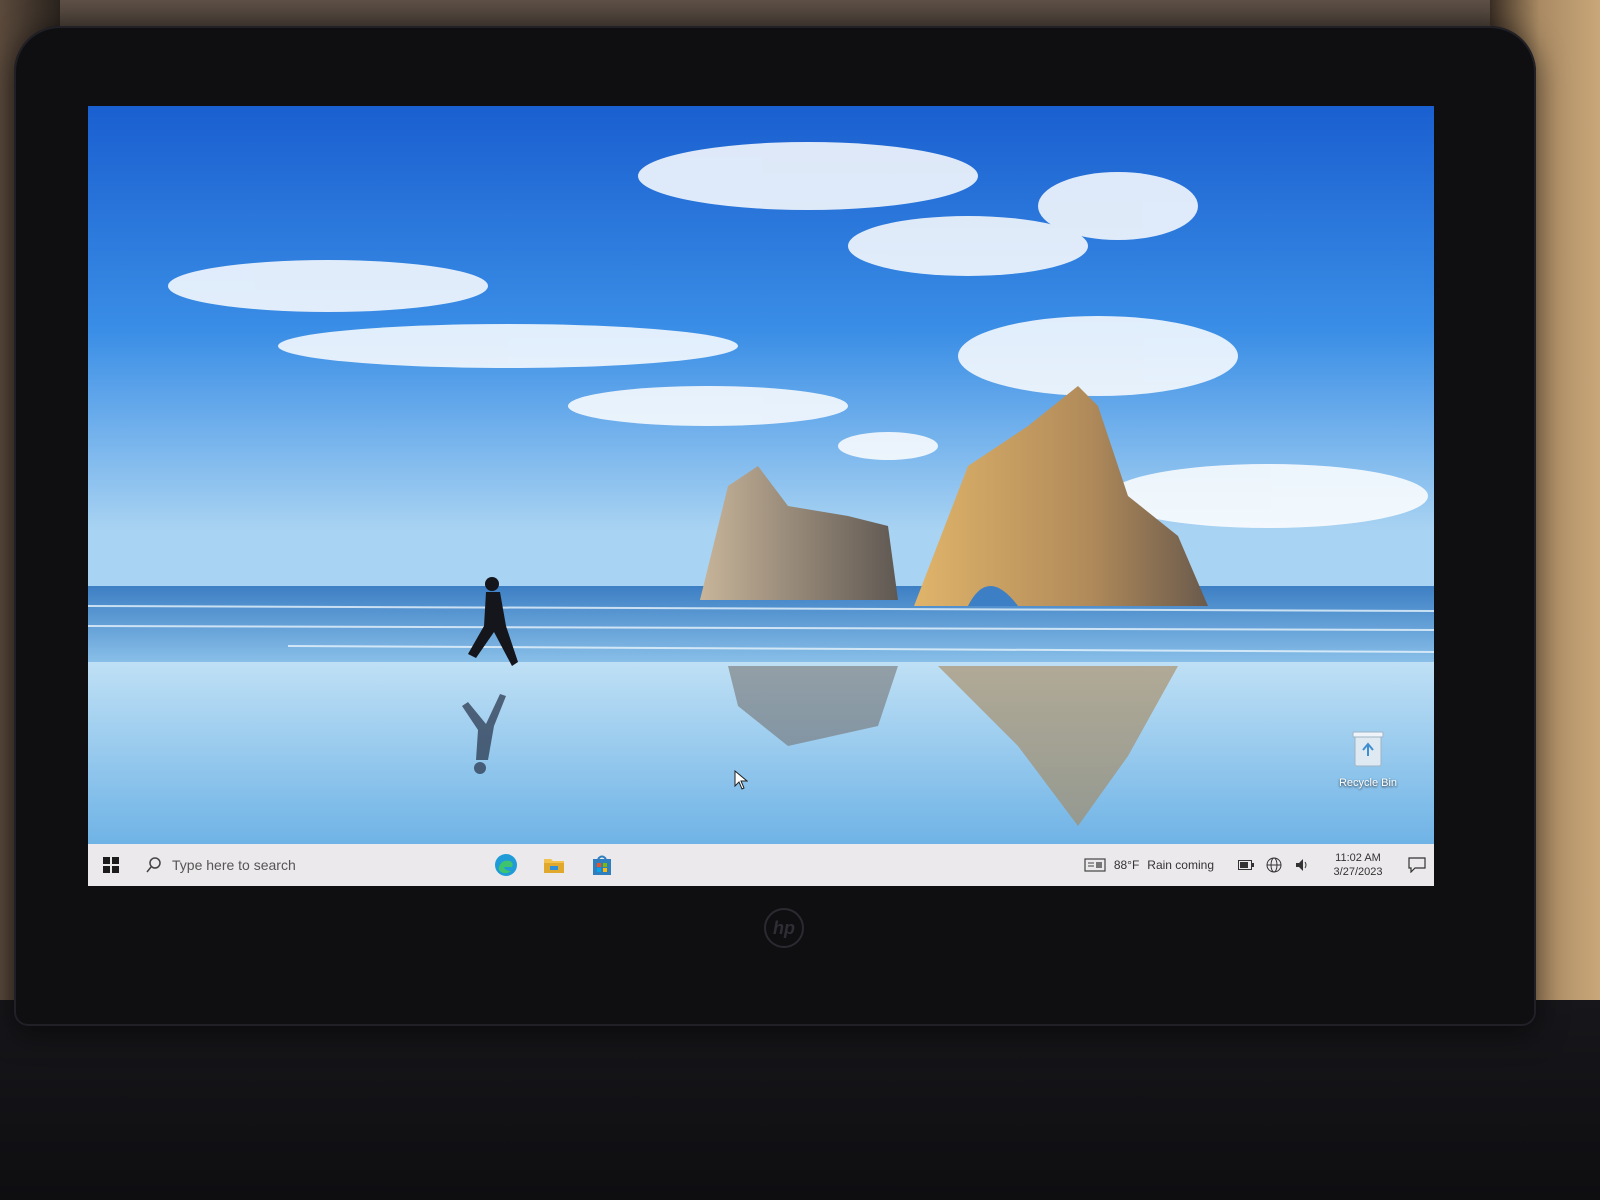  Describe the element at coordinates (1368, 783) in the screenshot. I see `recycle-bin-label: Recycle Bin` at that location.